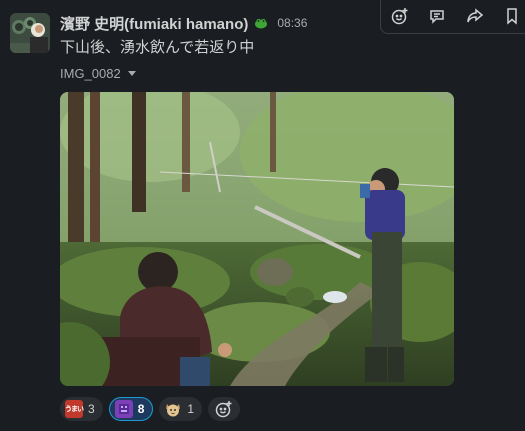  Describe the element at coordinates (173, 409) in the screenshot. I see `cat-face-emoji-icon` at that location.